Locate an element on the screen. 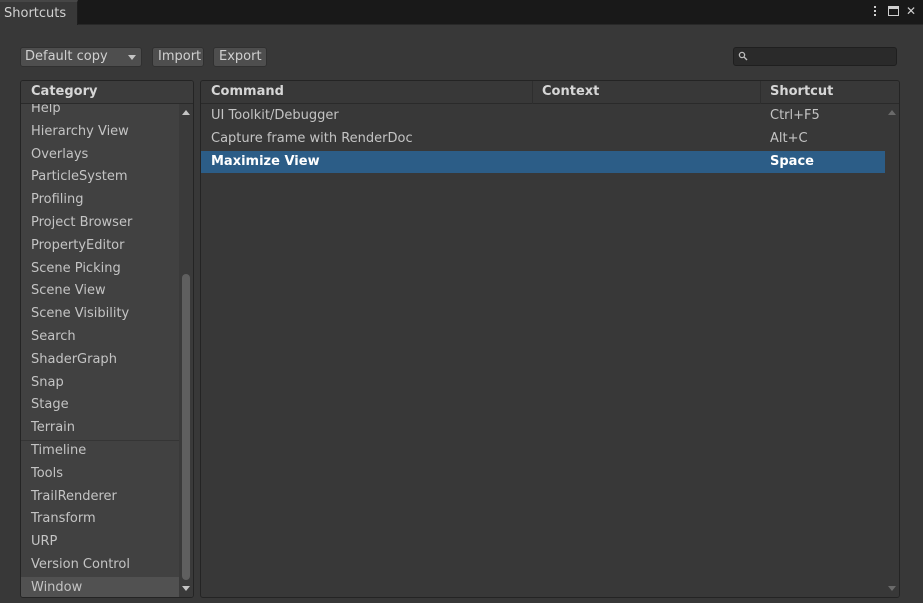 This screenshot has height=603, width=923. search-icon is located at coordinates (743, 56).